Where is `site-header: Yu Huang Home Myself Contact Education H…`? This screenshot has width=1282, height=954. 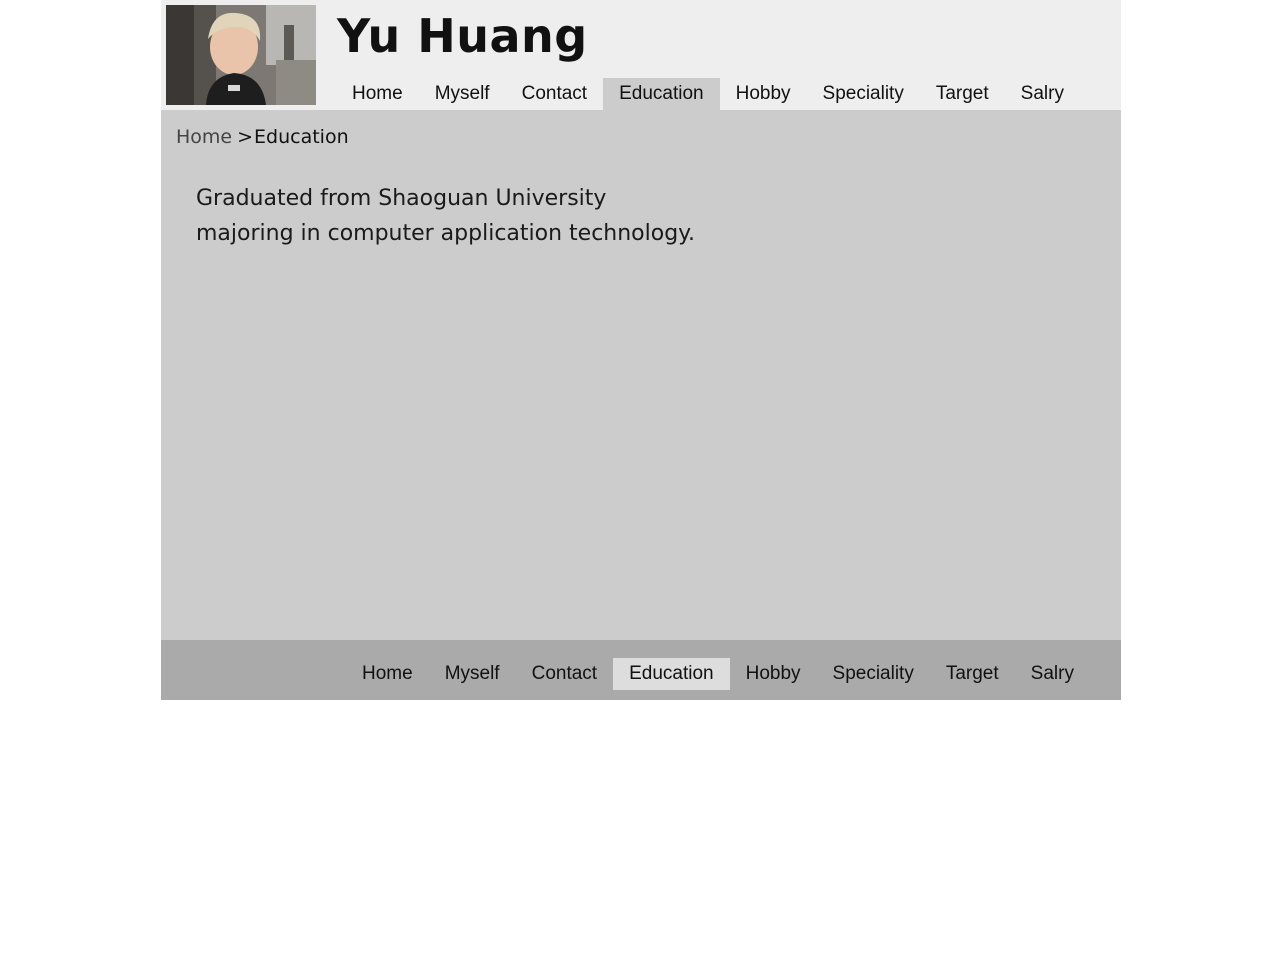
site-header: Yu Huang Home Myself Contact Education H… is located at coordinates (641, 55).